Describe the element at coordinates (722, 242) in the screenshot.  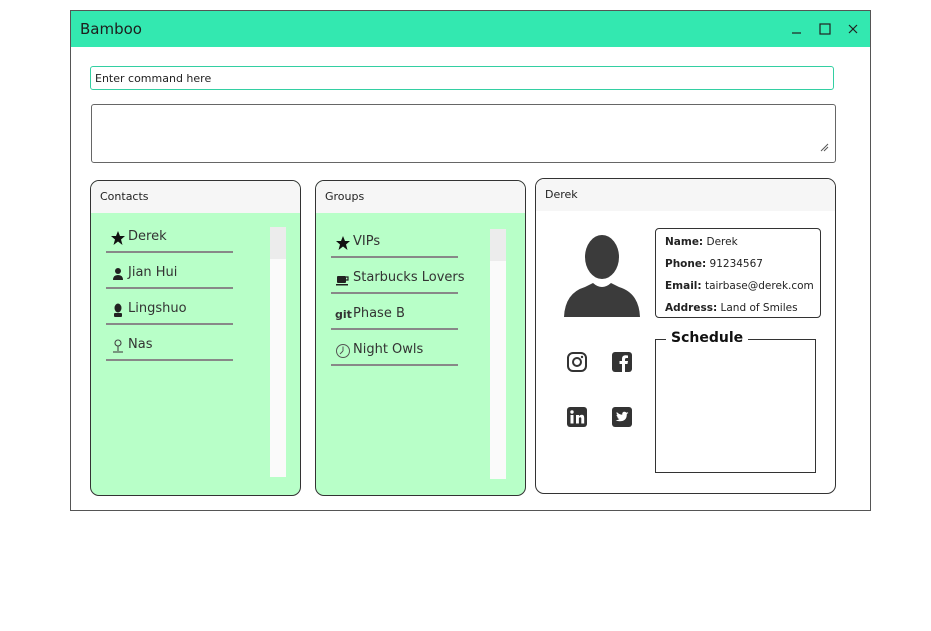
I see `name-value: Derek` at that location.